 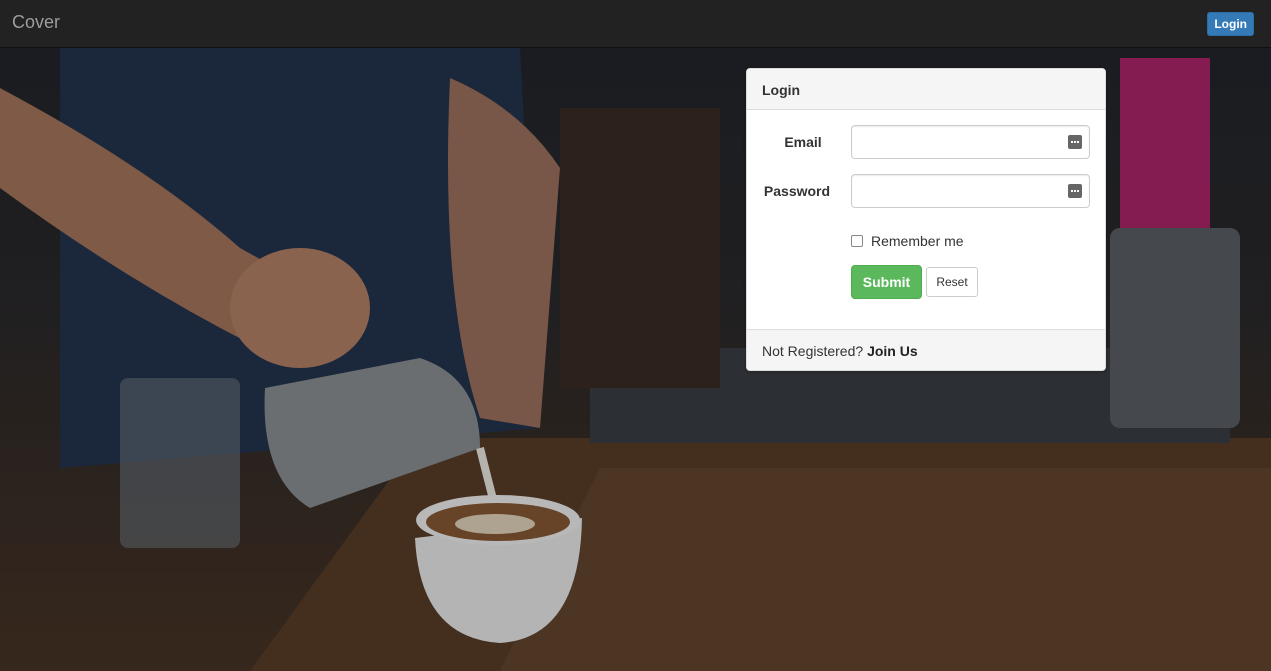 What do you see at coordinates (36, 22) in the screenshot?
I see `brand-title: Cover` at bounding box center [36, 22].